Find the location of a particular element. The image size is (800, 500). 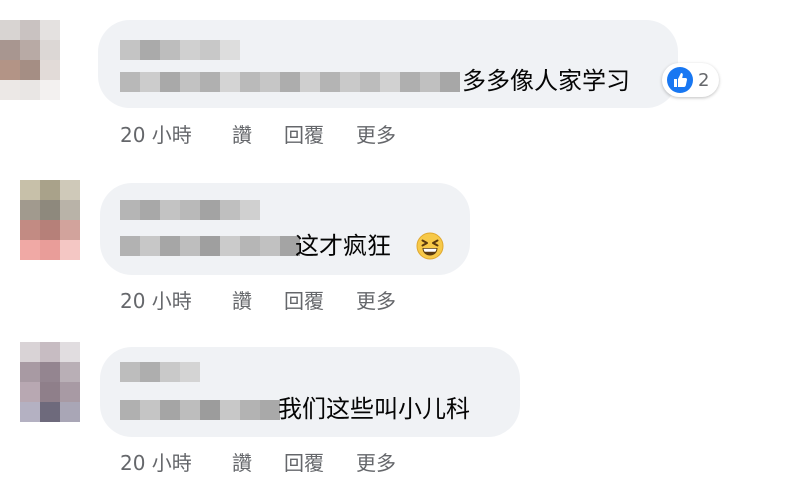

reaction-badge: 2 is located at coordinates (691, 80).